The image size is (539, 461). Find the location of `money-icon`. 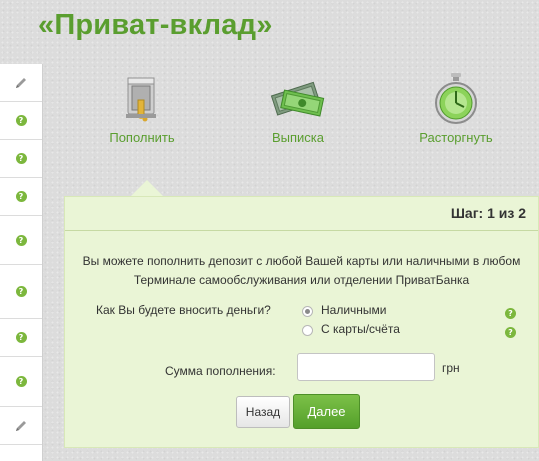

money-icon is located at coordinates (297, 99).